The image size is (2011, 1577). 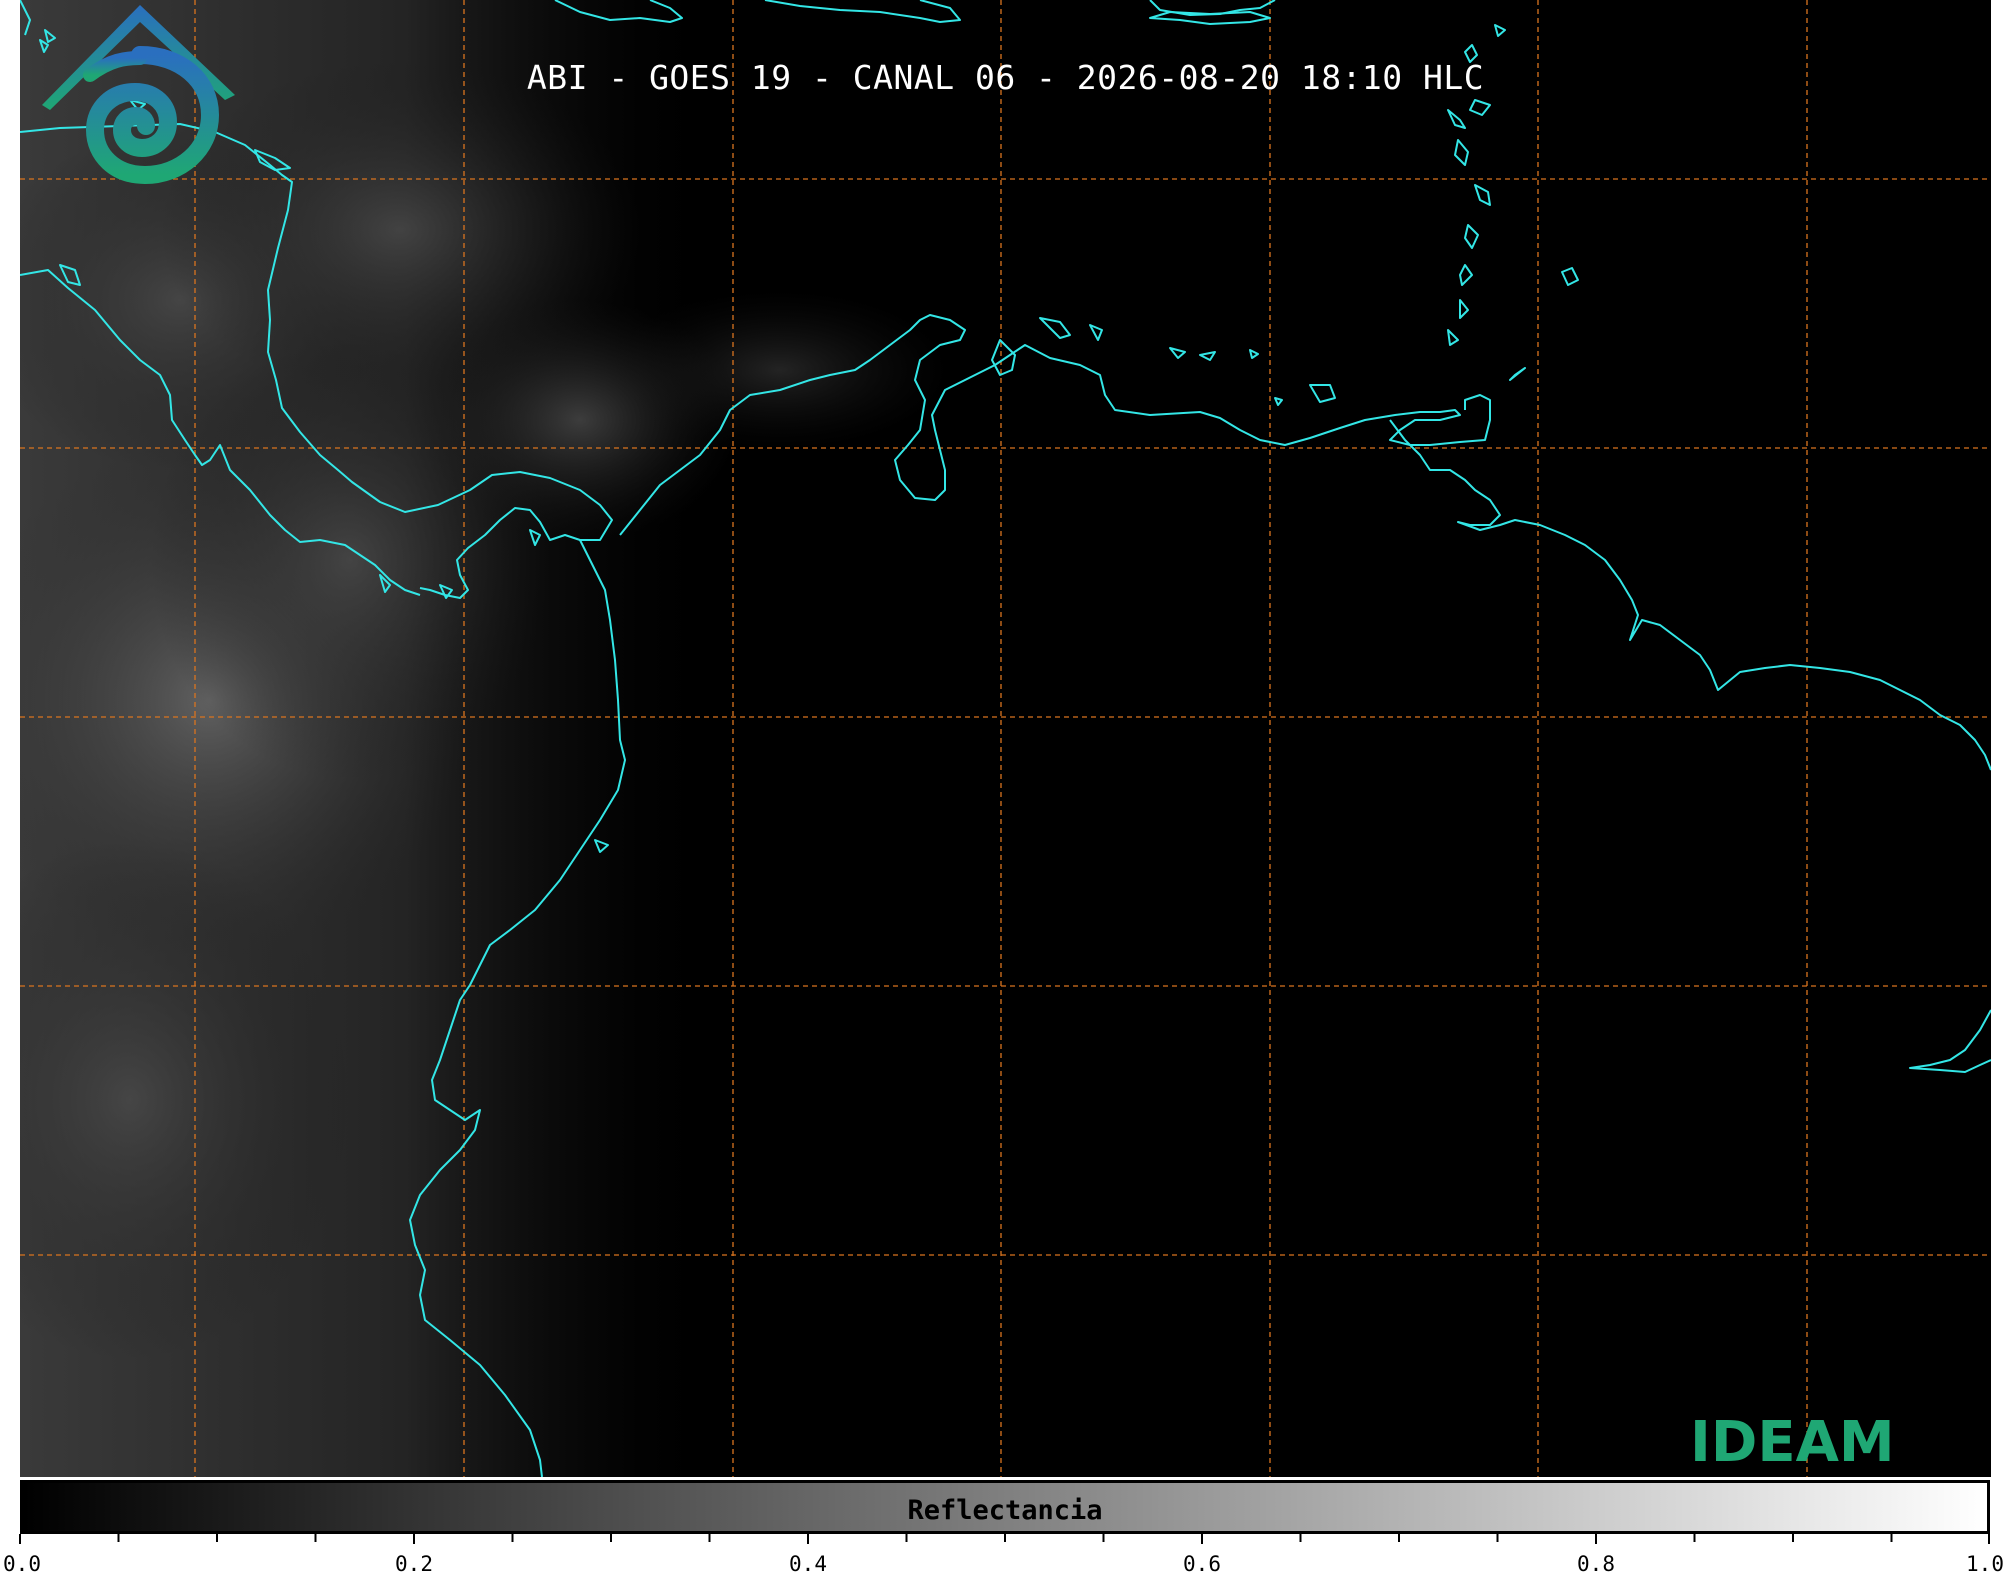 What do you see at coordinates (138, 95) in the screenshot?
I see `ideam-mountain-swirl-icon` at bounding box center [138, 95].